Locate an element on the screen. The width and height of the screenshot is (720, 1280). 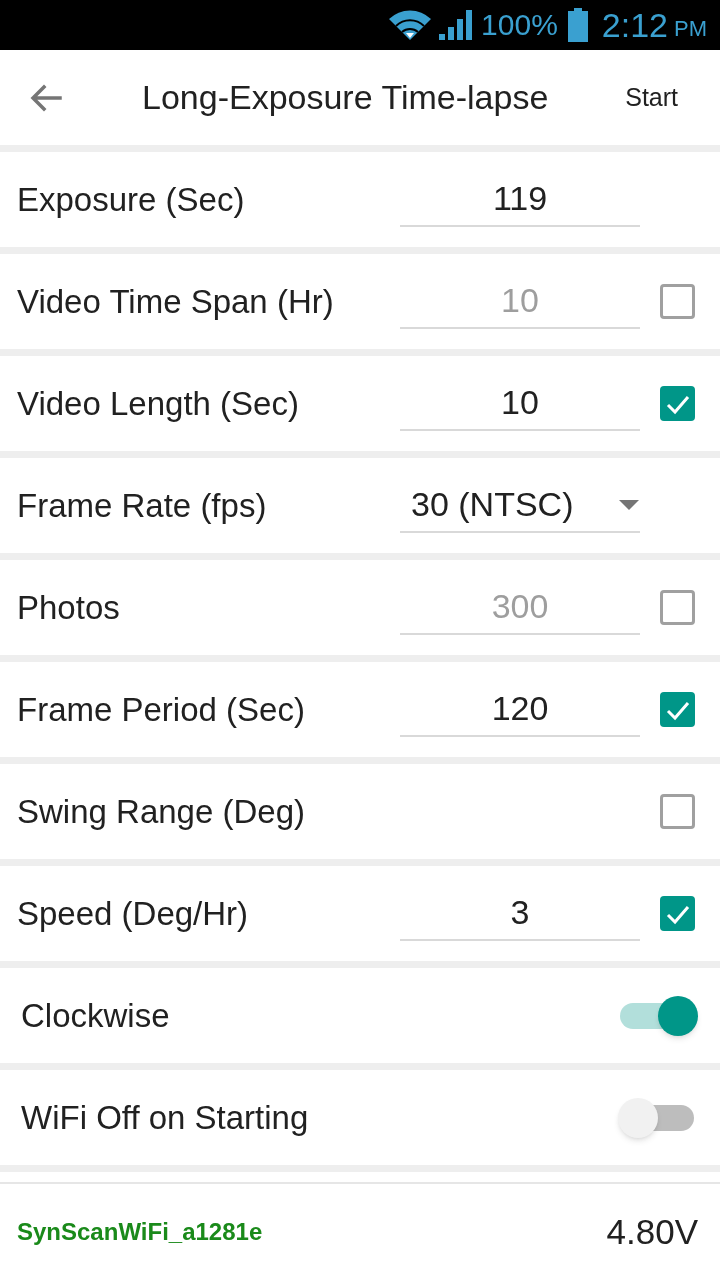
setting-label: Clockwise is located at coordinates (95, 1015).